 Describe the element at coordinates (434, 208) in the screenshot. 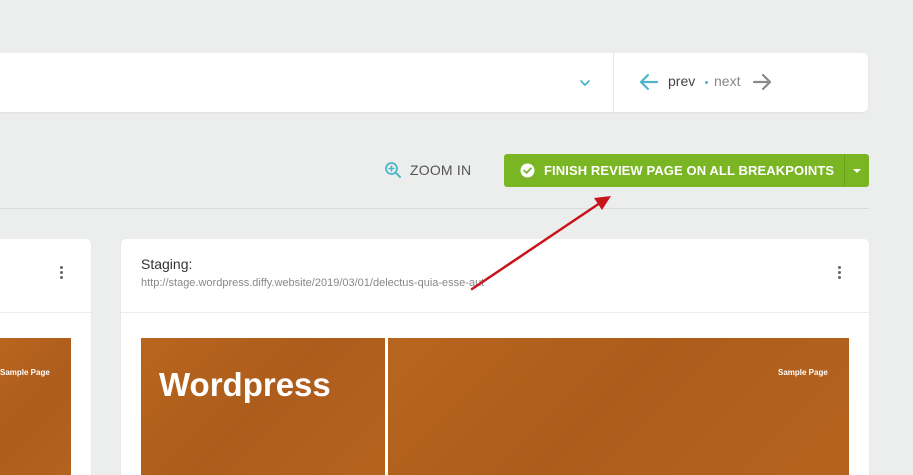

I see `toolbar-divider` at that location.